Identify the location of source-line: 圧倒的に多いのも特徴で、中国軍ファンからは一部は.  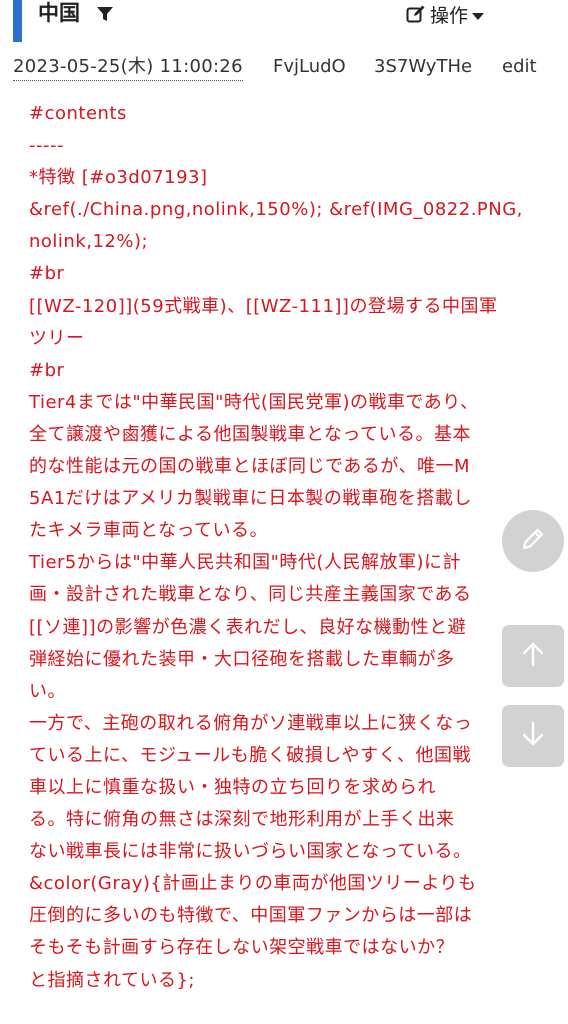
(251, 916).